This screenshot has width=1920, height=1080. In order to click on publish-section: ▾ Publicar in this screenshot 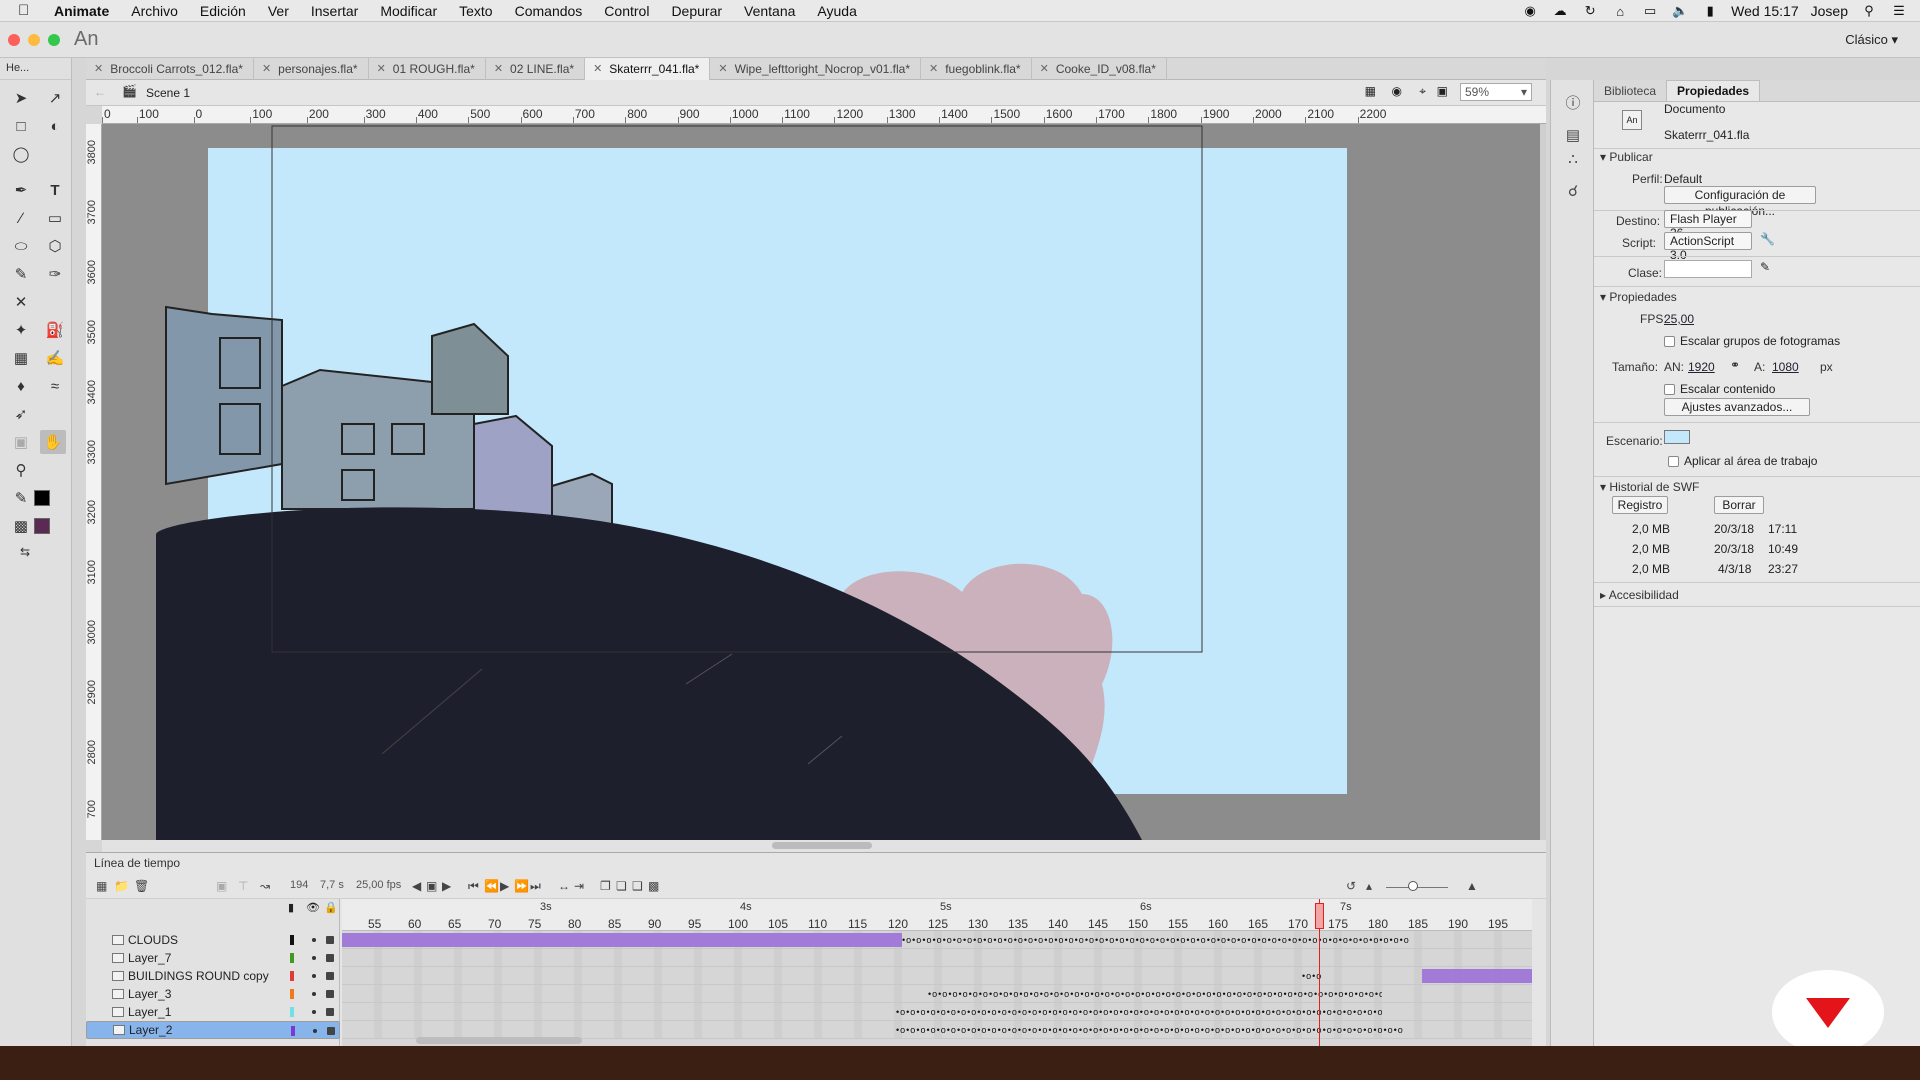, I will do `click(1626, 157)`.